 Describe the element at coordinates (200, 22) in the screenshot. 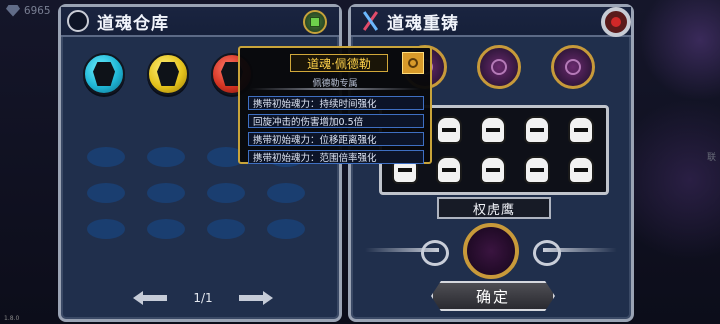

I see `panel-header: 道魂仓库` at that location.